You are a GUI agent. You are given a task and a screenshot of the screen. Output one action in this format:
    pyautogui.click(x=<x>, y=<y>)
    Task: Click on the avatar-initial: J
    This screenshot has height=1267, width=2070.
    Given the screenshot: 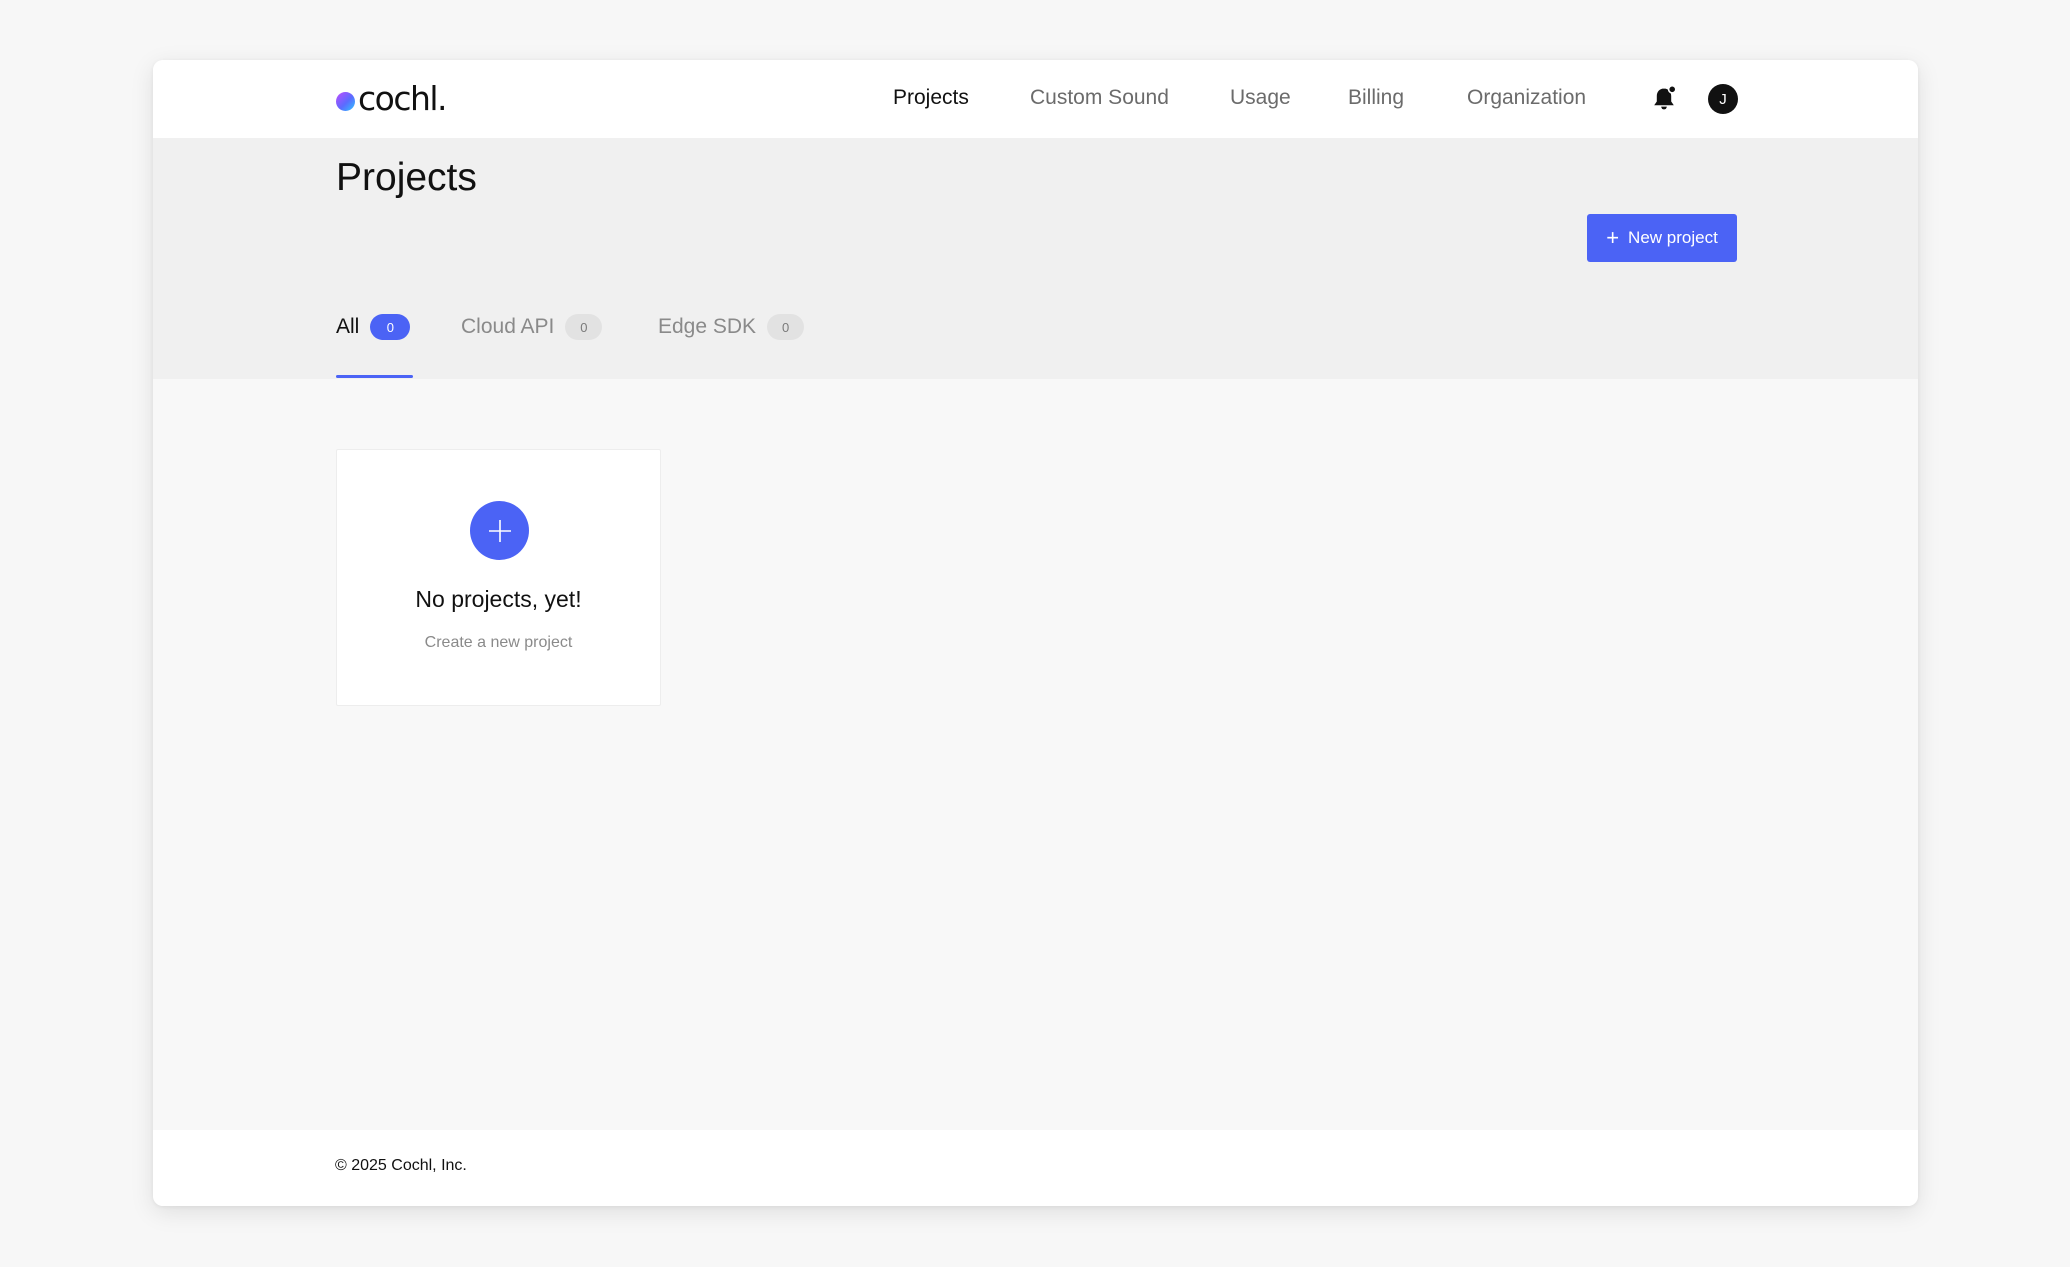 What is the action you would take?
    pyautogui.click(x=1723, y=99)
    